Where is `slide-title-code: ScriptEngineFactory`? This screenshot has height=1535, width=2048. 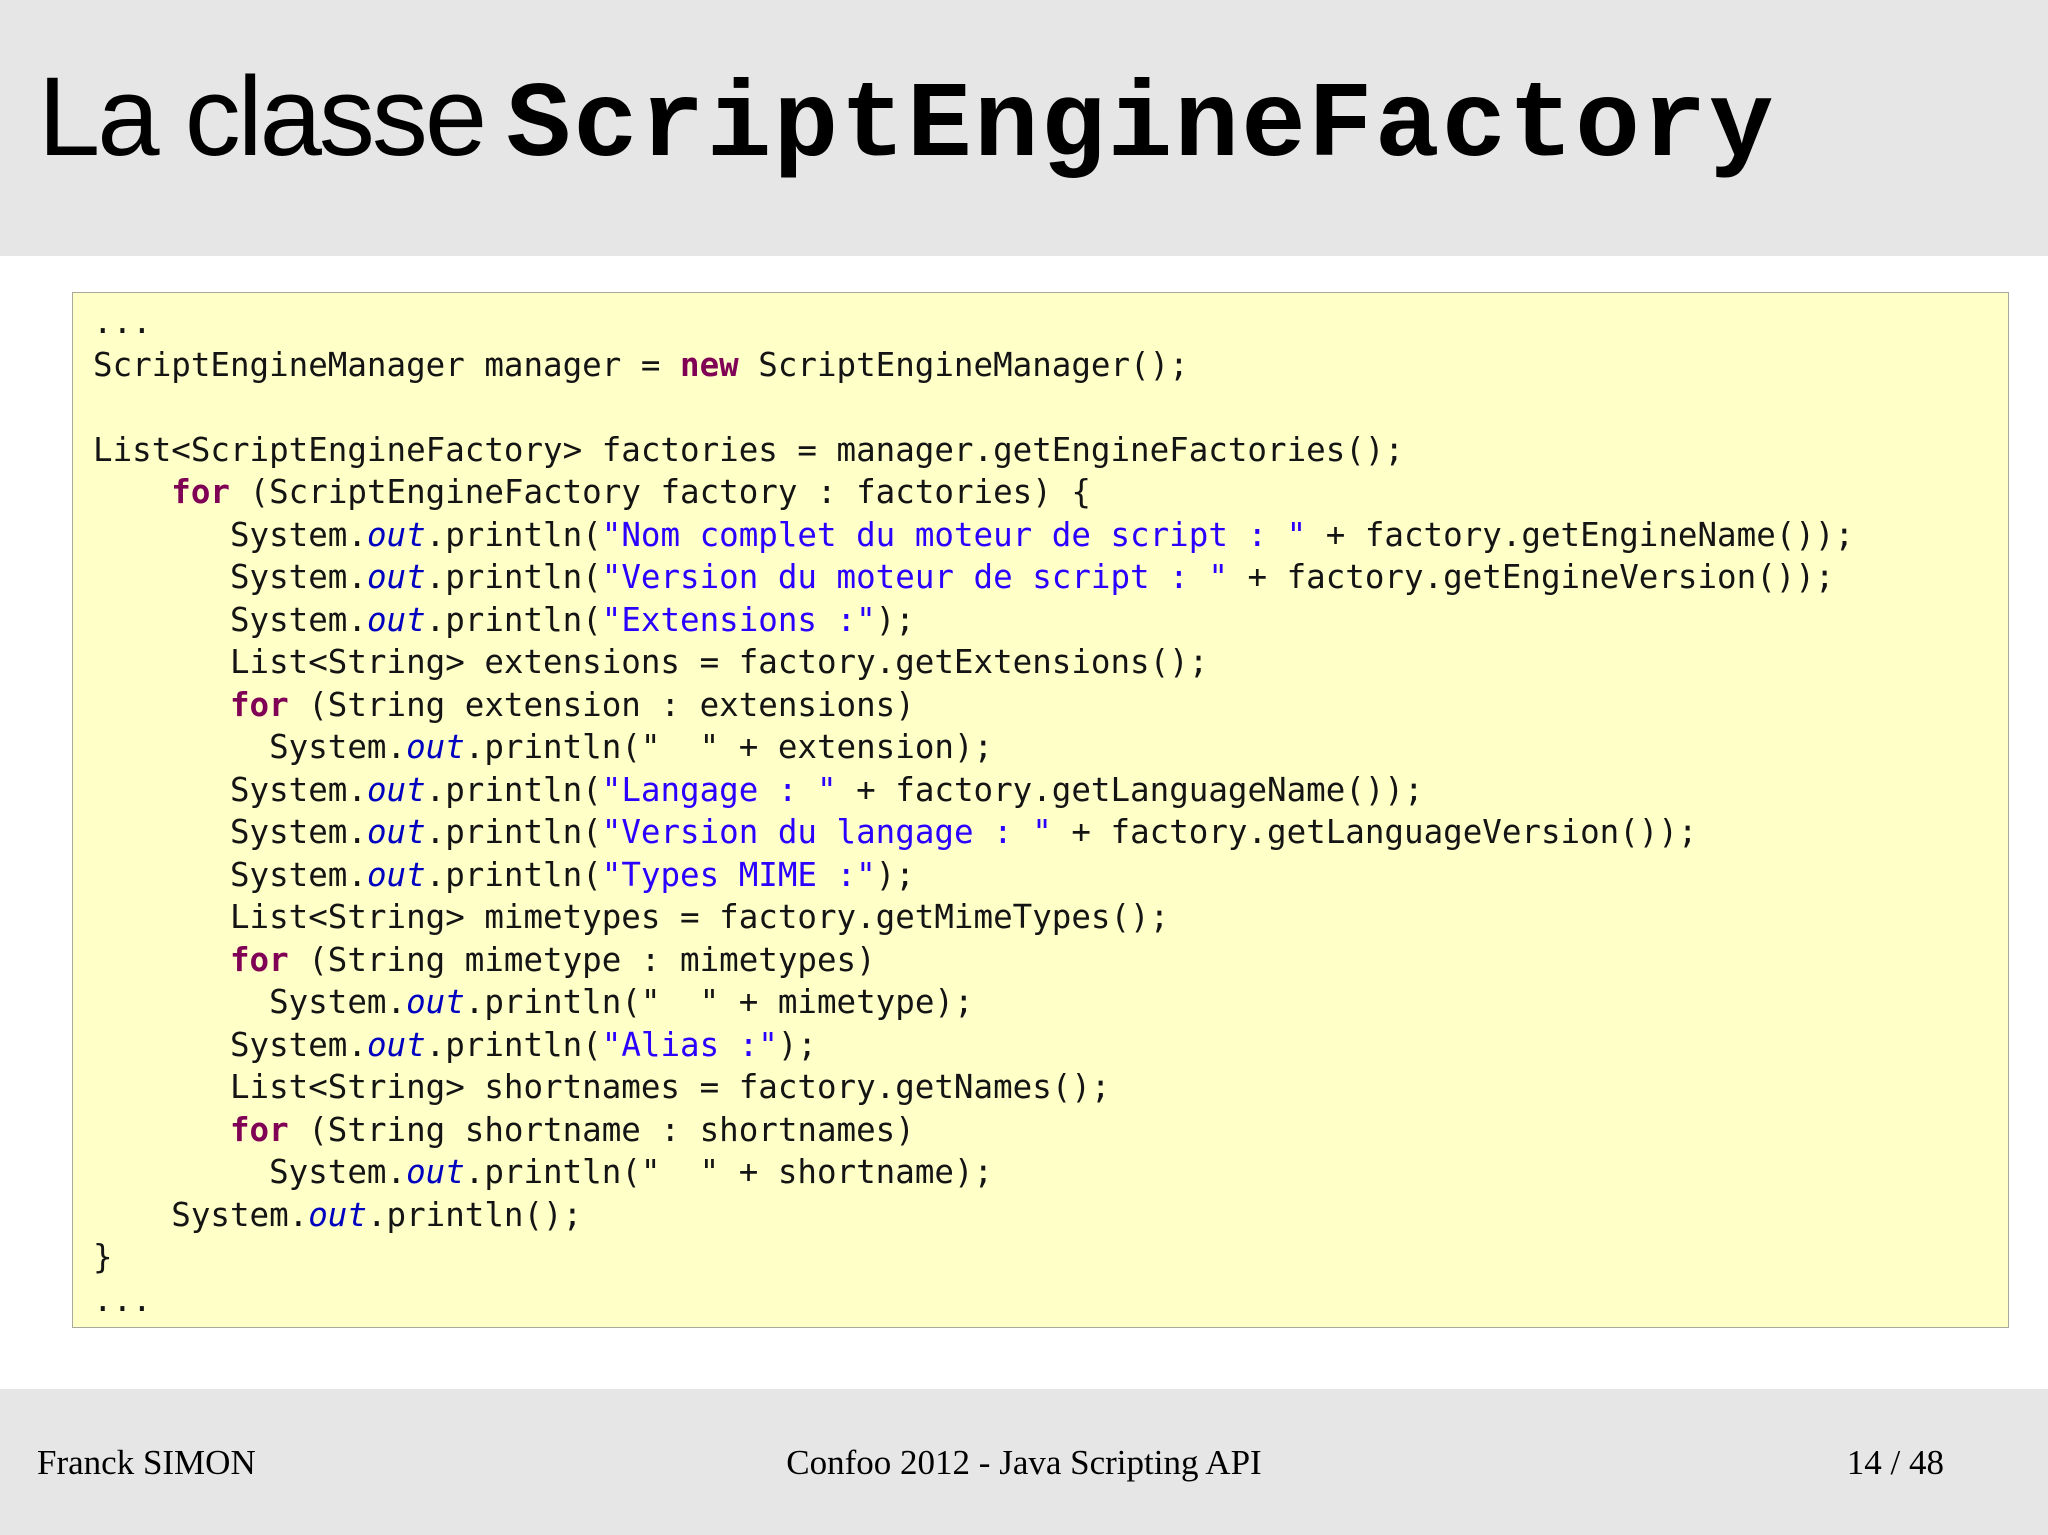
slide-title-code: ScriptEngineFactory is located at coordinates (1141, 127).